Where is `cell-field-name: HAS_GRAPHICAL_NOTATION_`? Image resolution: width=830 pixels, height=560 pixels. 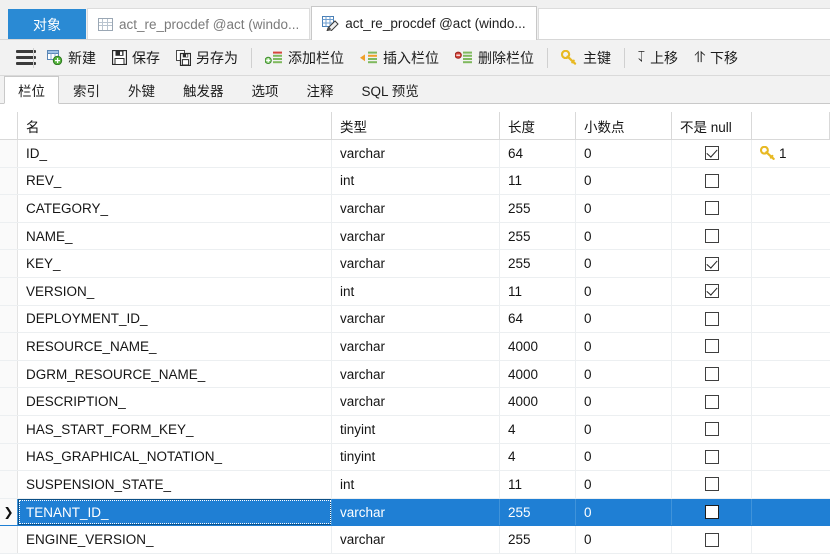 cell-field-name: HAS_GRAPHICAL_NOTATION_ is located at coordinates (175, 457).